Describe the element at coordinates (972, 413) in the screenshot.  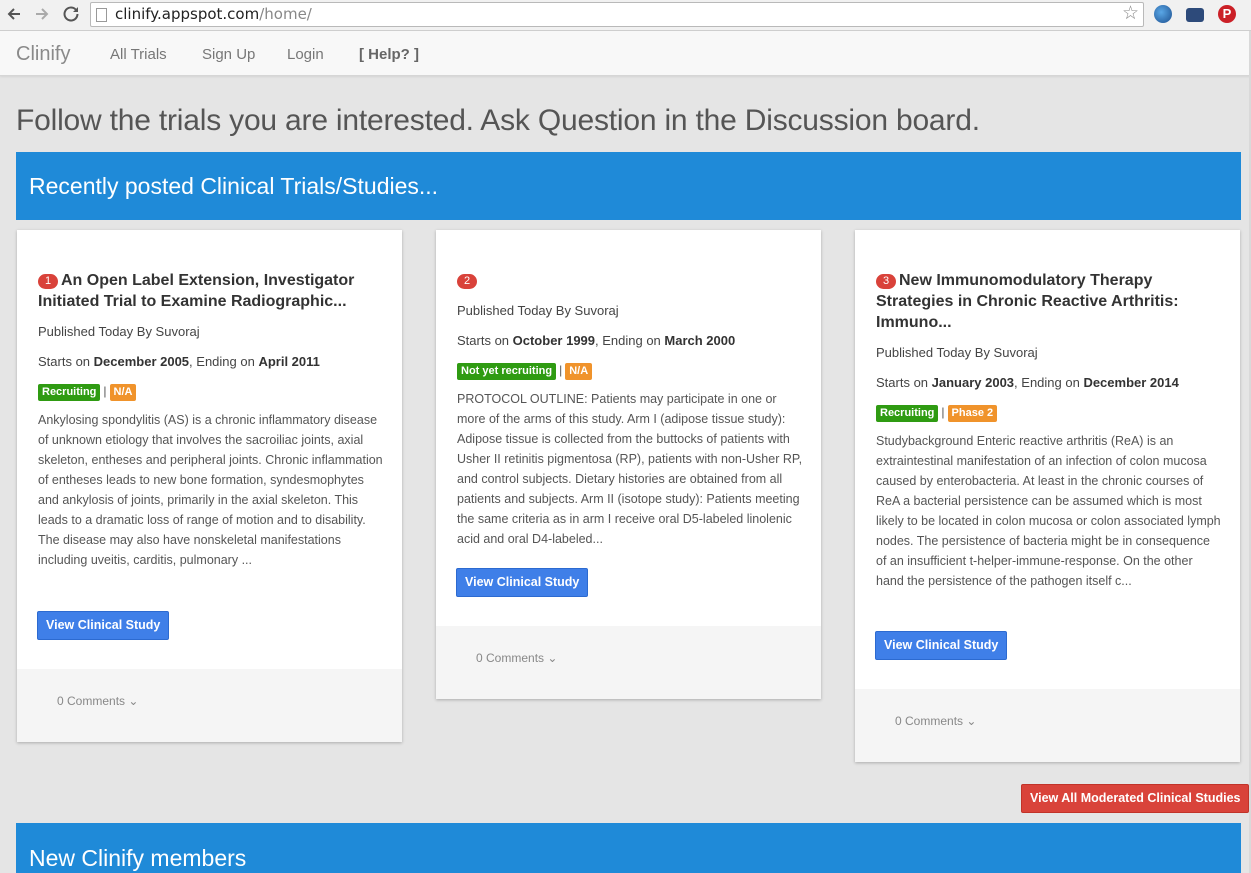
I see `phase-badge: Phase 2` at that location.